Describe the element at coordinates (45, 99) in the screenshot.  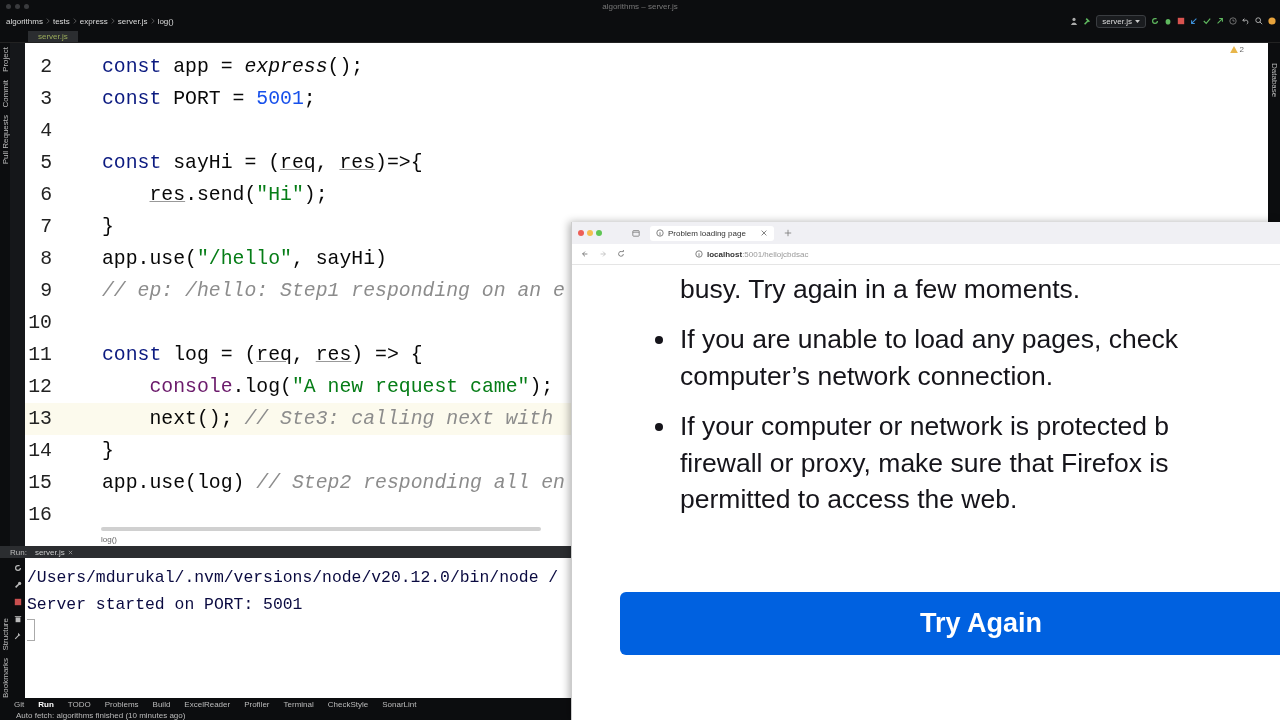
I see `line-number: 3` at that location.